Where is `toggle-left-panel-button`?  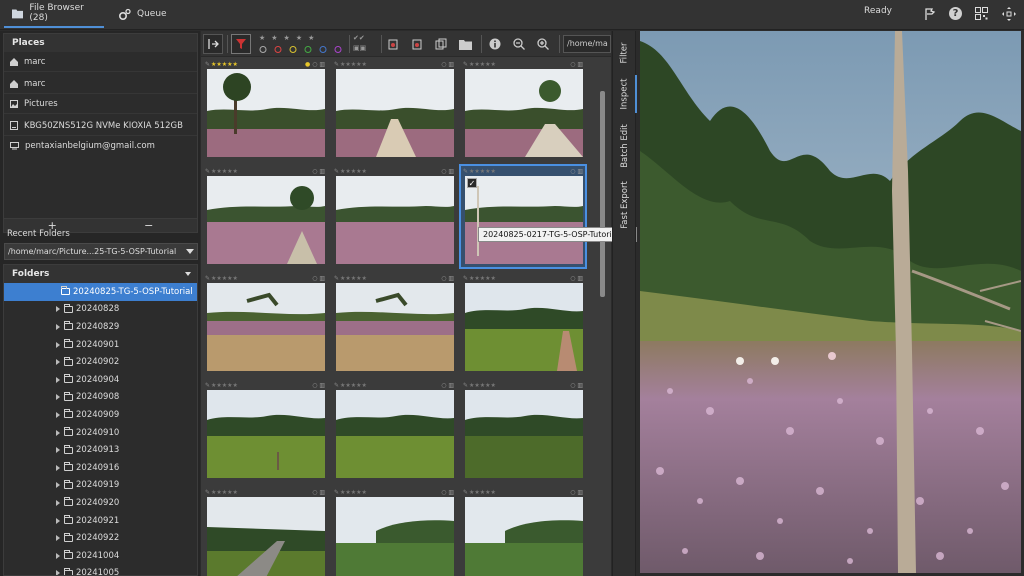
toggle-left-panel-button is located at coordinates (213, 44).